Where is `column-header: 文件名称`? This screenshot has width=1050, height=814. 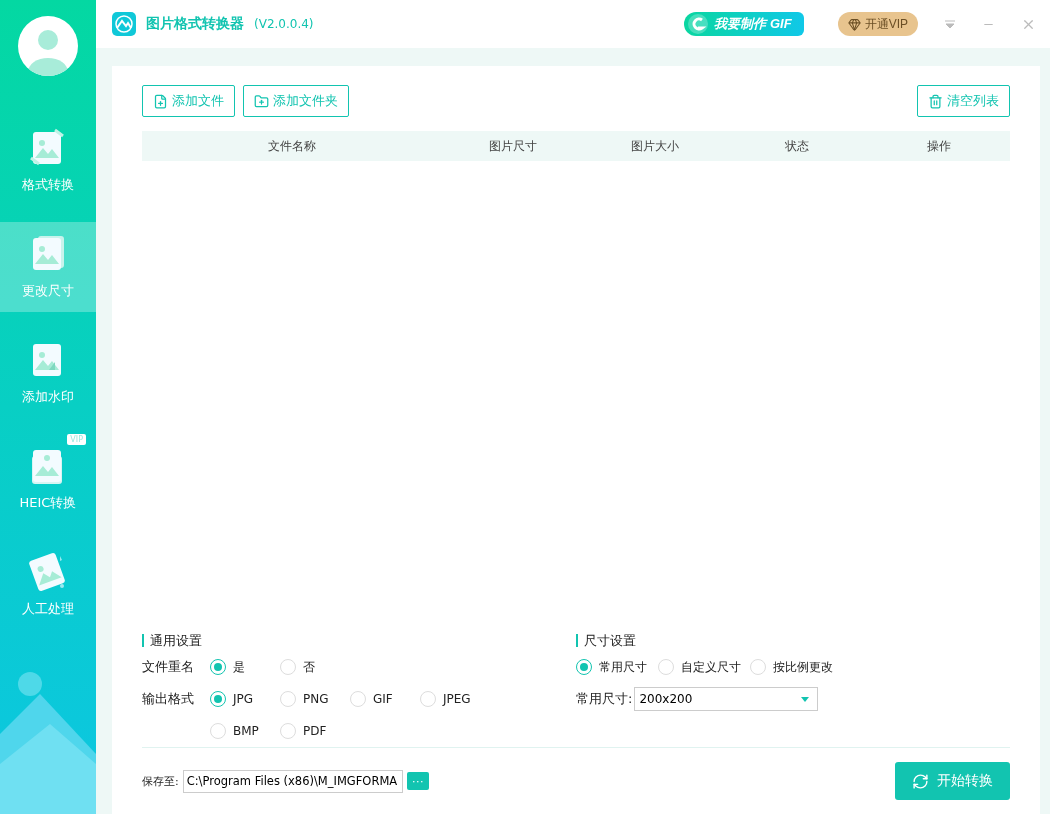
column-header: 文件名称 is located at coordinates (292, 146).